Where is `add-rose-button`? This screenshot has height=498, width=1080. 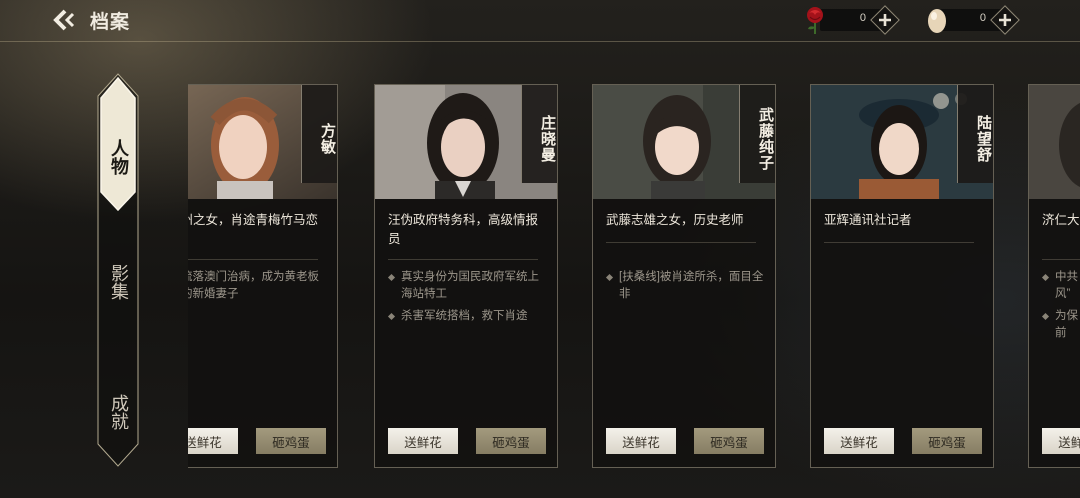 add-rose-button is located at coordinates (885, 20).